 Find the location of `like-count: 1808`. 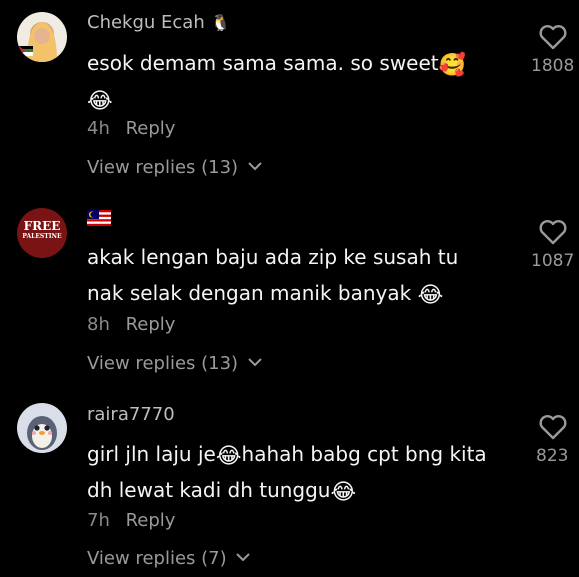

like-count: 1808 is located at coordinates (553, 66).